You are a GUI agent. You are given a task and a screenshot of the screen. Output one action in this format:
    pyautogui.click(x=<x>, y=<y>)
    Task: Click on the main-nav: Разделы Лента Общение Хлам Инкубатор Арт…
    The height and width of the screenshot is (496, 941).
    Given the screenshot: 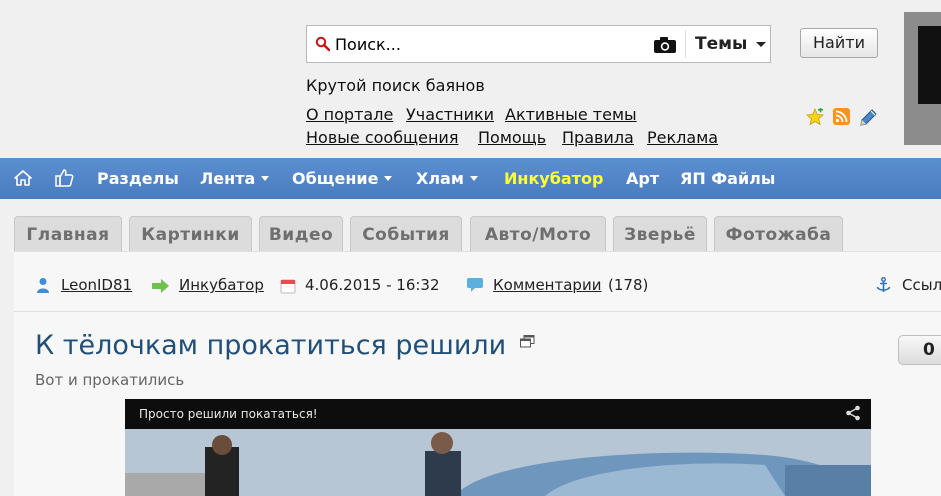 What is the action you would take?
    pyautogui.click(x=470, y=178)
    